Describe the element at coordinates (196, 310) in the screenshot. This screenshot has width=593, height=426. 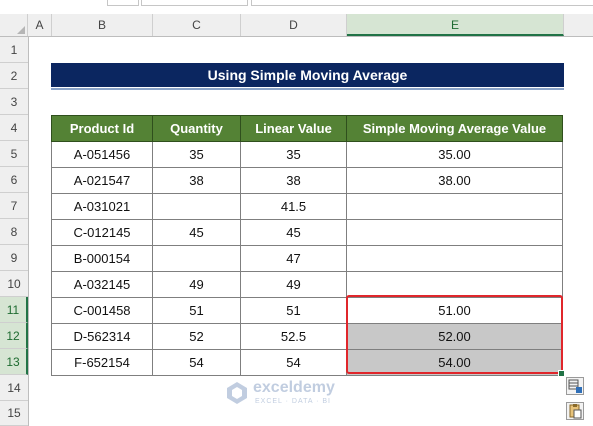
I see `cell-quantity: 51` at that location.